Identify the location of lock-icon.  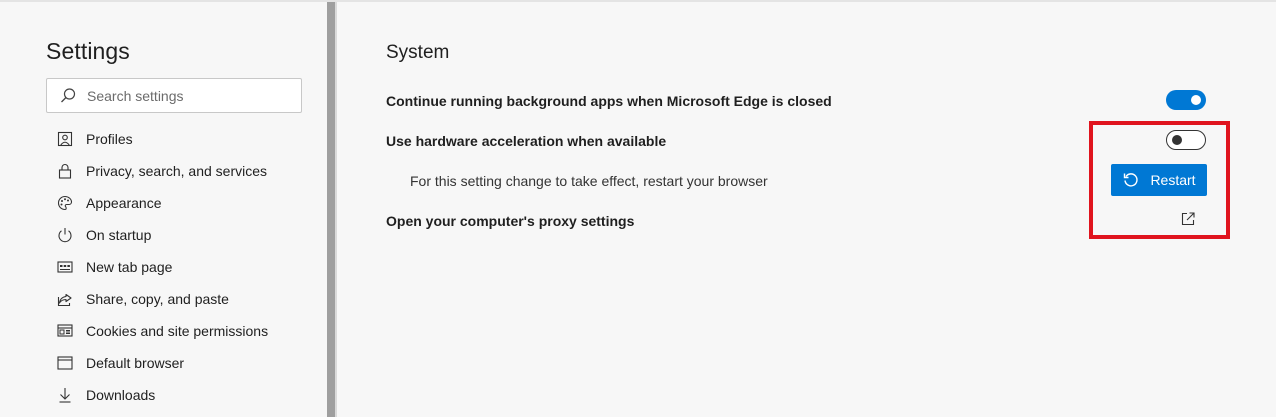
(65, 171).